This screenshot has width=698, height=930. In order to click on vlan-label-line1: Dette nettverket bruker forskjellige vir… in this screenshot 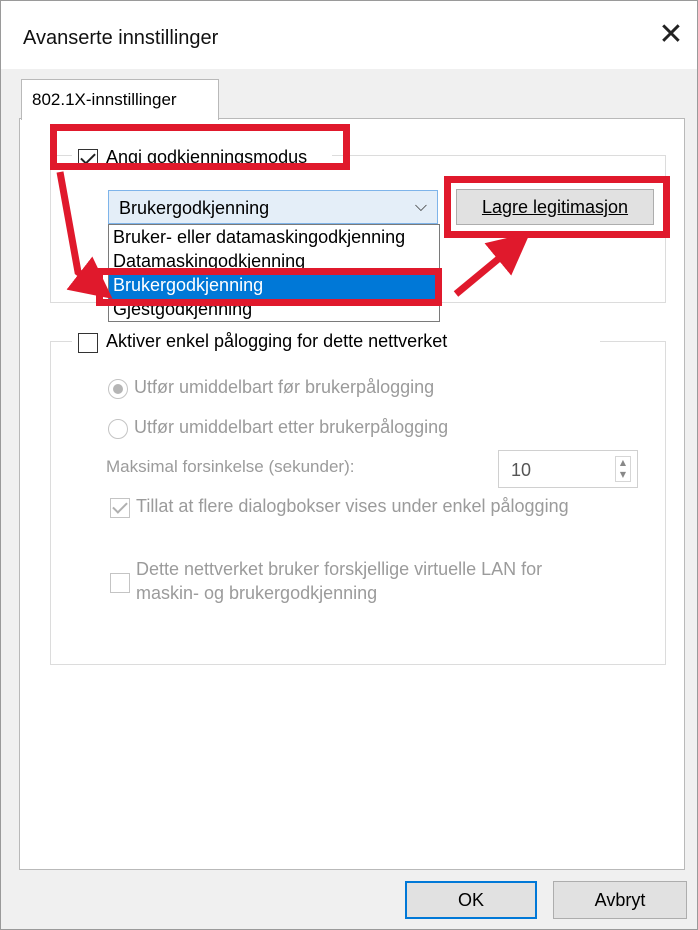, I will do `click(339, 569)`.